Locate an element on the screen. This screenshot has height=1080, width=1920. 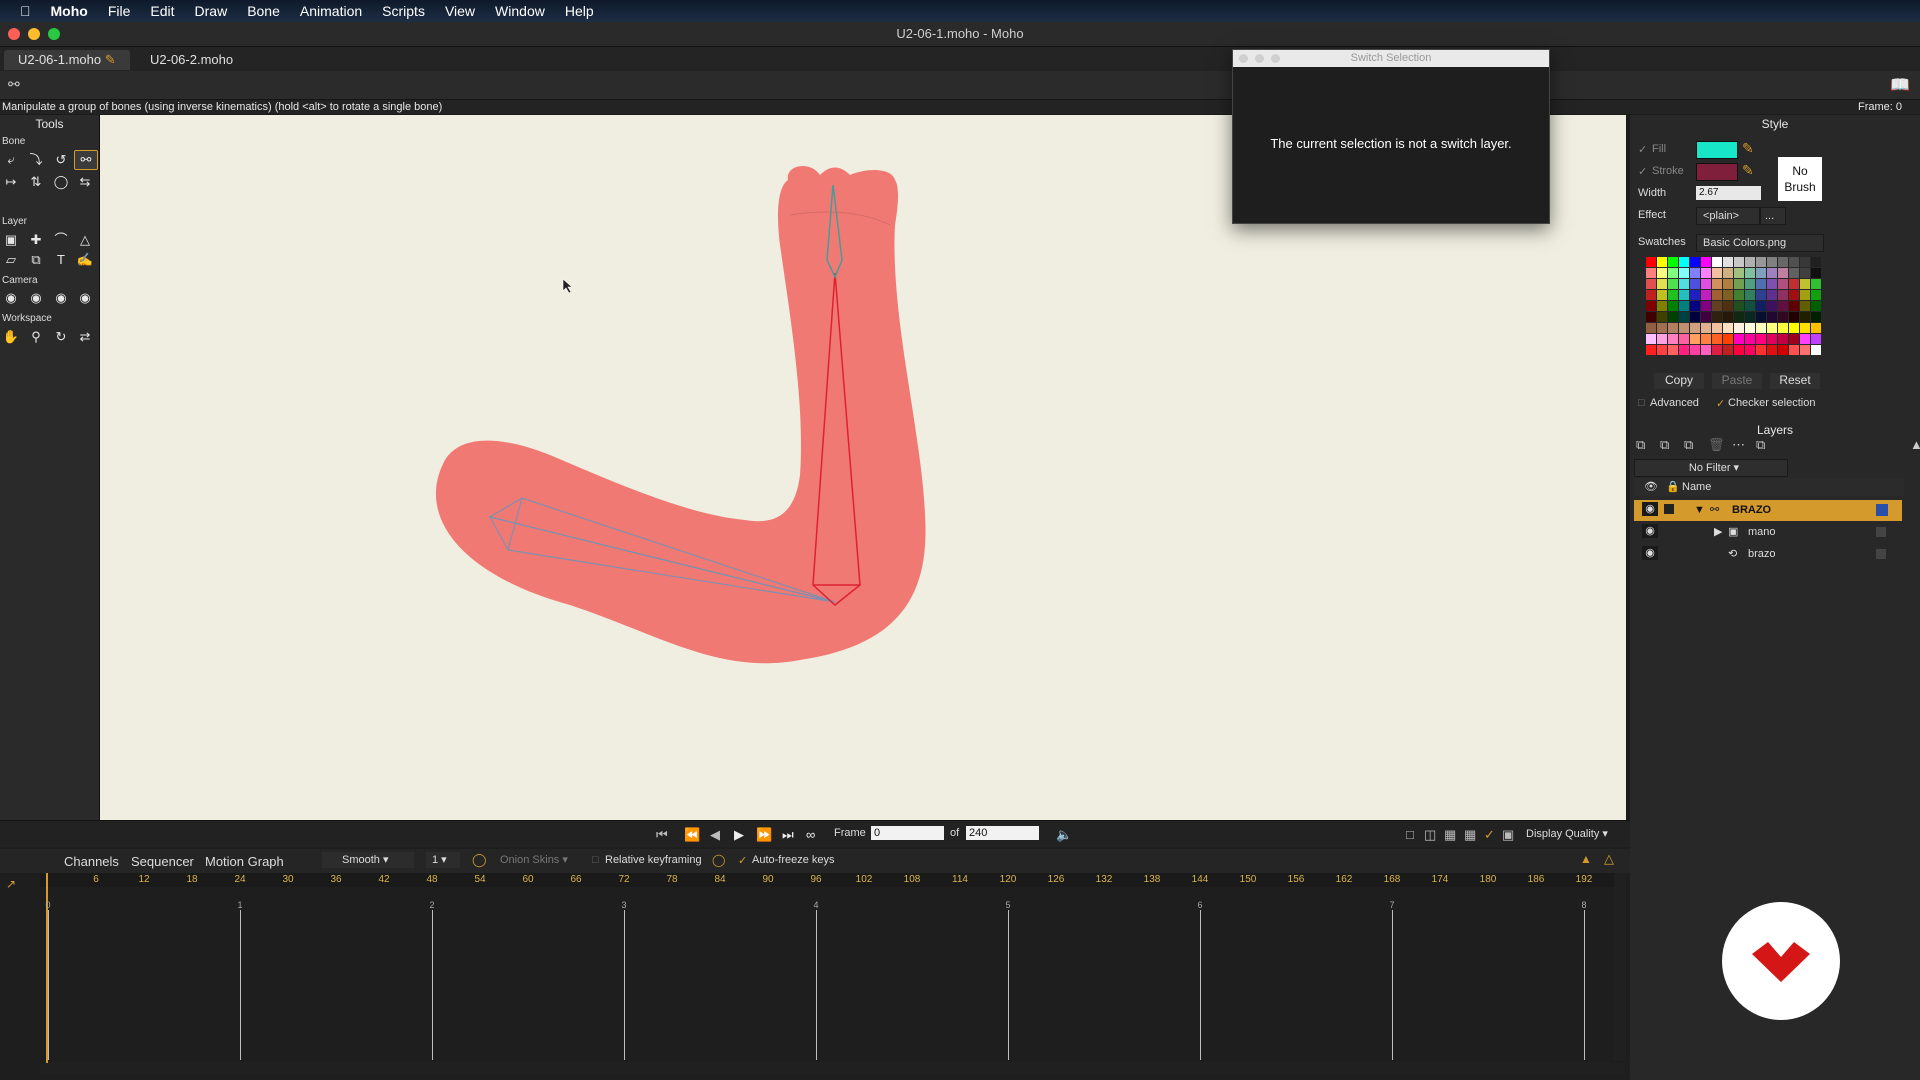
book-icon: 📖 is located at coordinates (1900, 85).